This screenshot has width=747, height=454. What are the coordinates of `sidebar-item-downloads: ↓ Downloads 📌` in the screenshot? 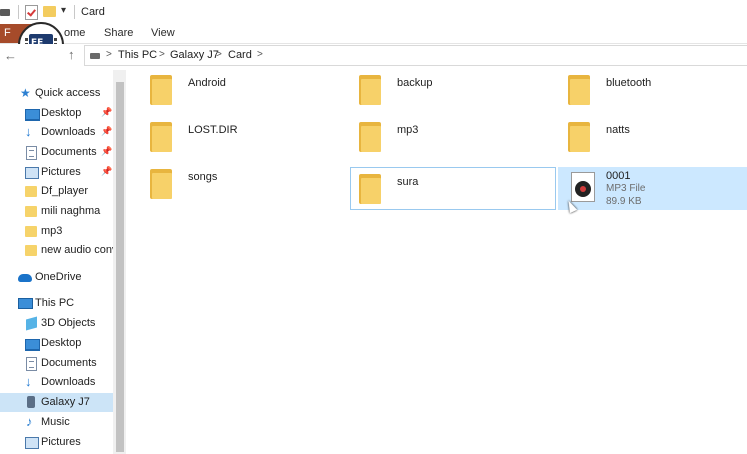 It's located at (56, 132).